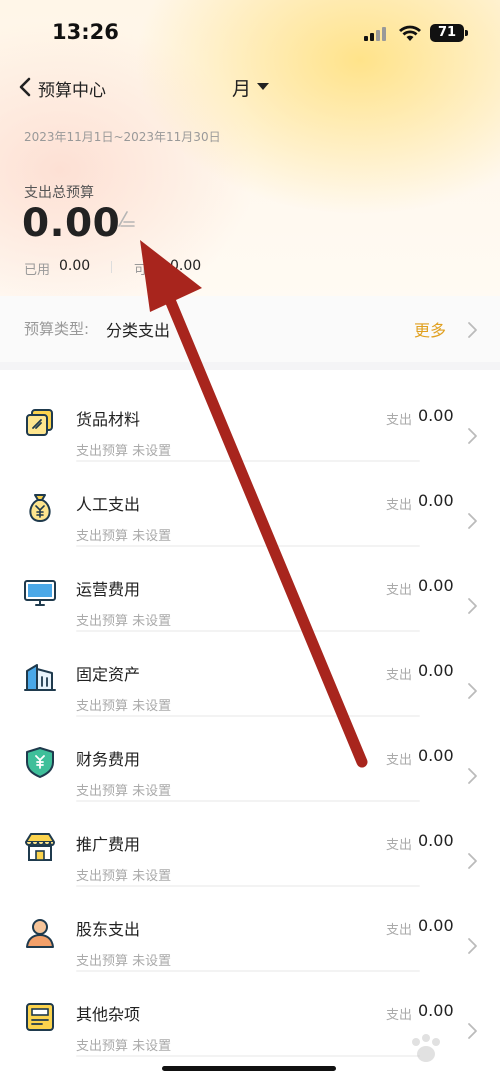 Image resolution: width=500 pixels, height=1083 pixels. Describe the element at coordinates (248, 1056) in the screenshot. I see `progress-track` at that location.